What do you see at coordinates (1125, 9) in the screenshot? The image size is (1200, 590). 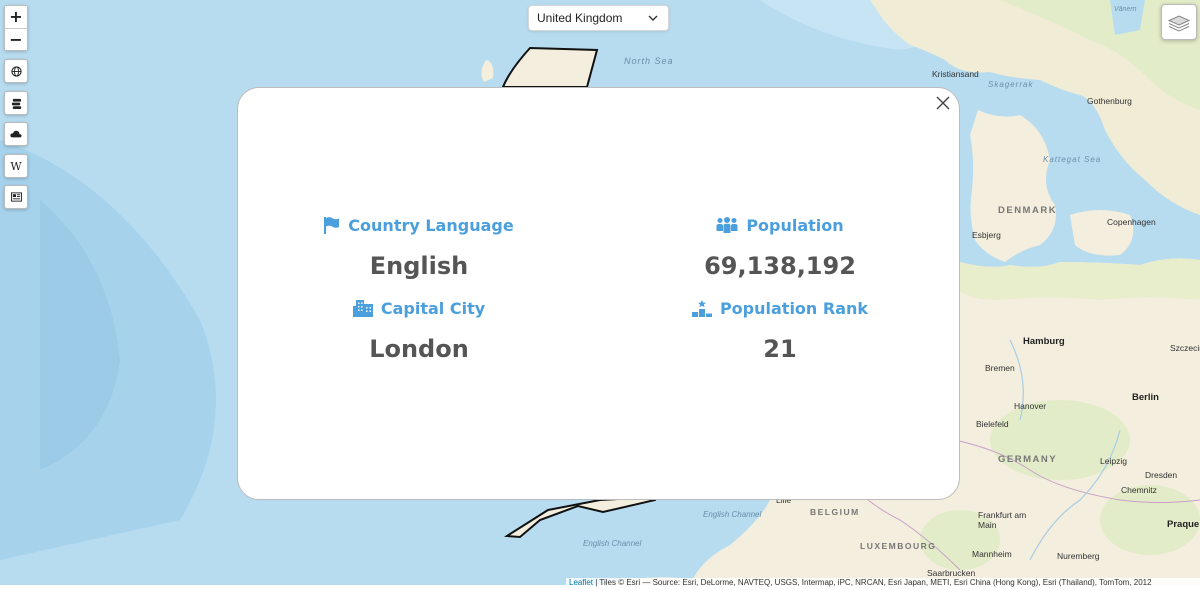 I see `lake-label: Vänern` at bounding box center [1125, 9].